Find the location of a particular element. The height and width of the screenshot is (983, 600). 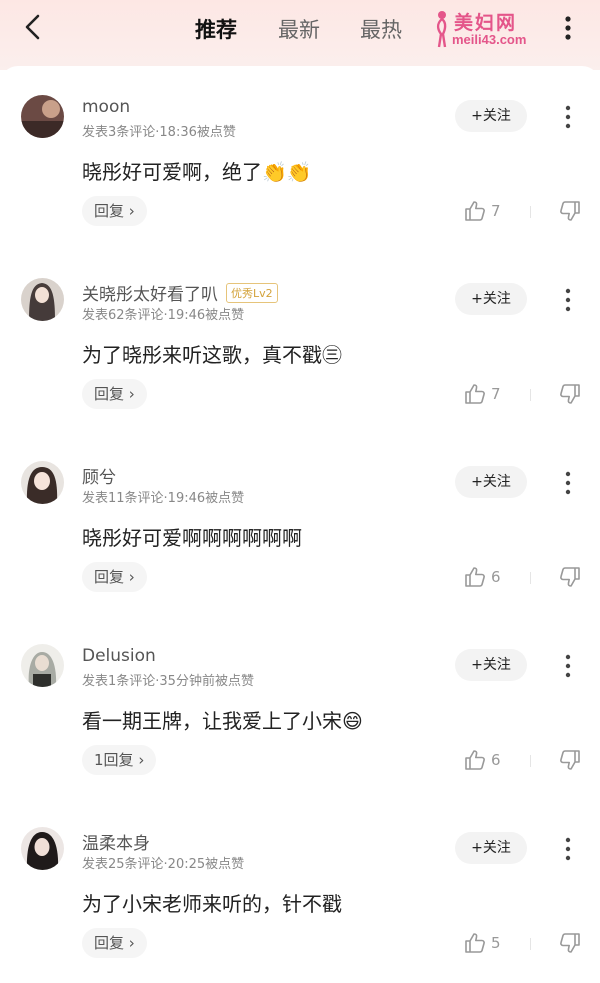

like-button: 5 is located at coordinates (482, 944).